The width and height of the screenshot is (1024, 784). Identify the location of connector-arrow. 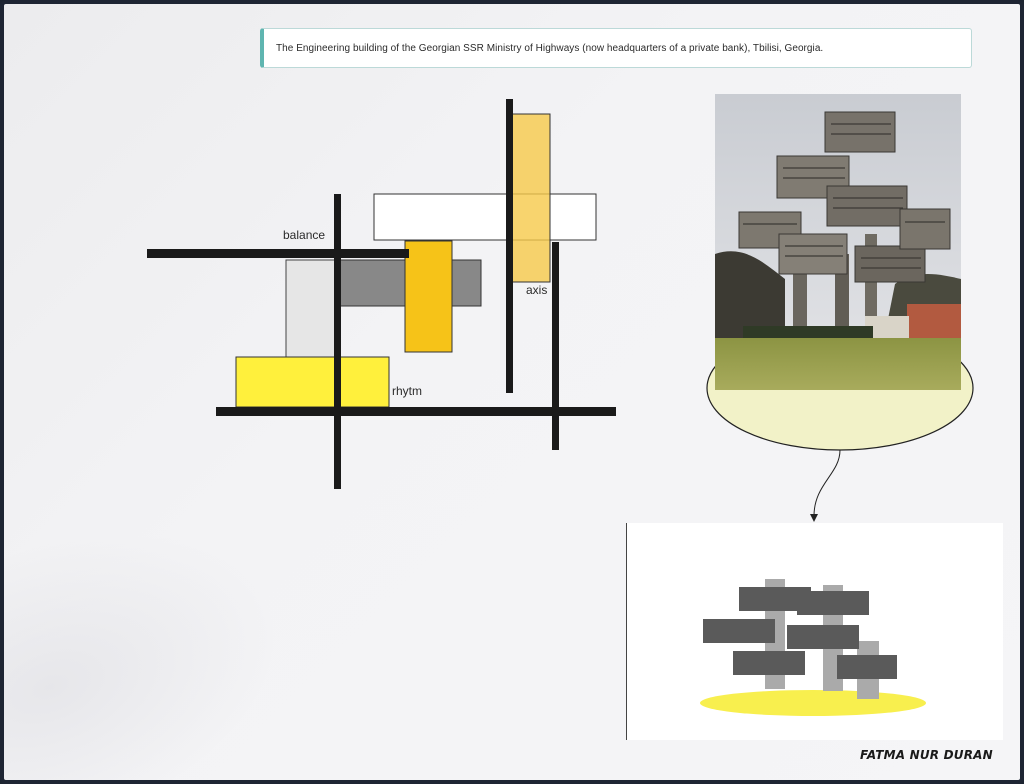
(827, 483).